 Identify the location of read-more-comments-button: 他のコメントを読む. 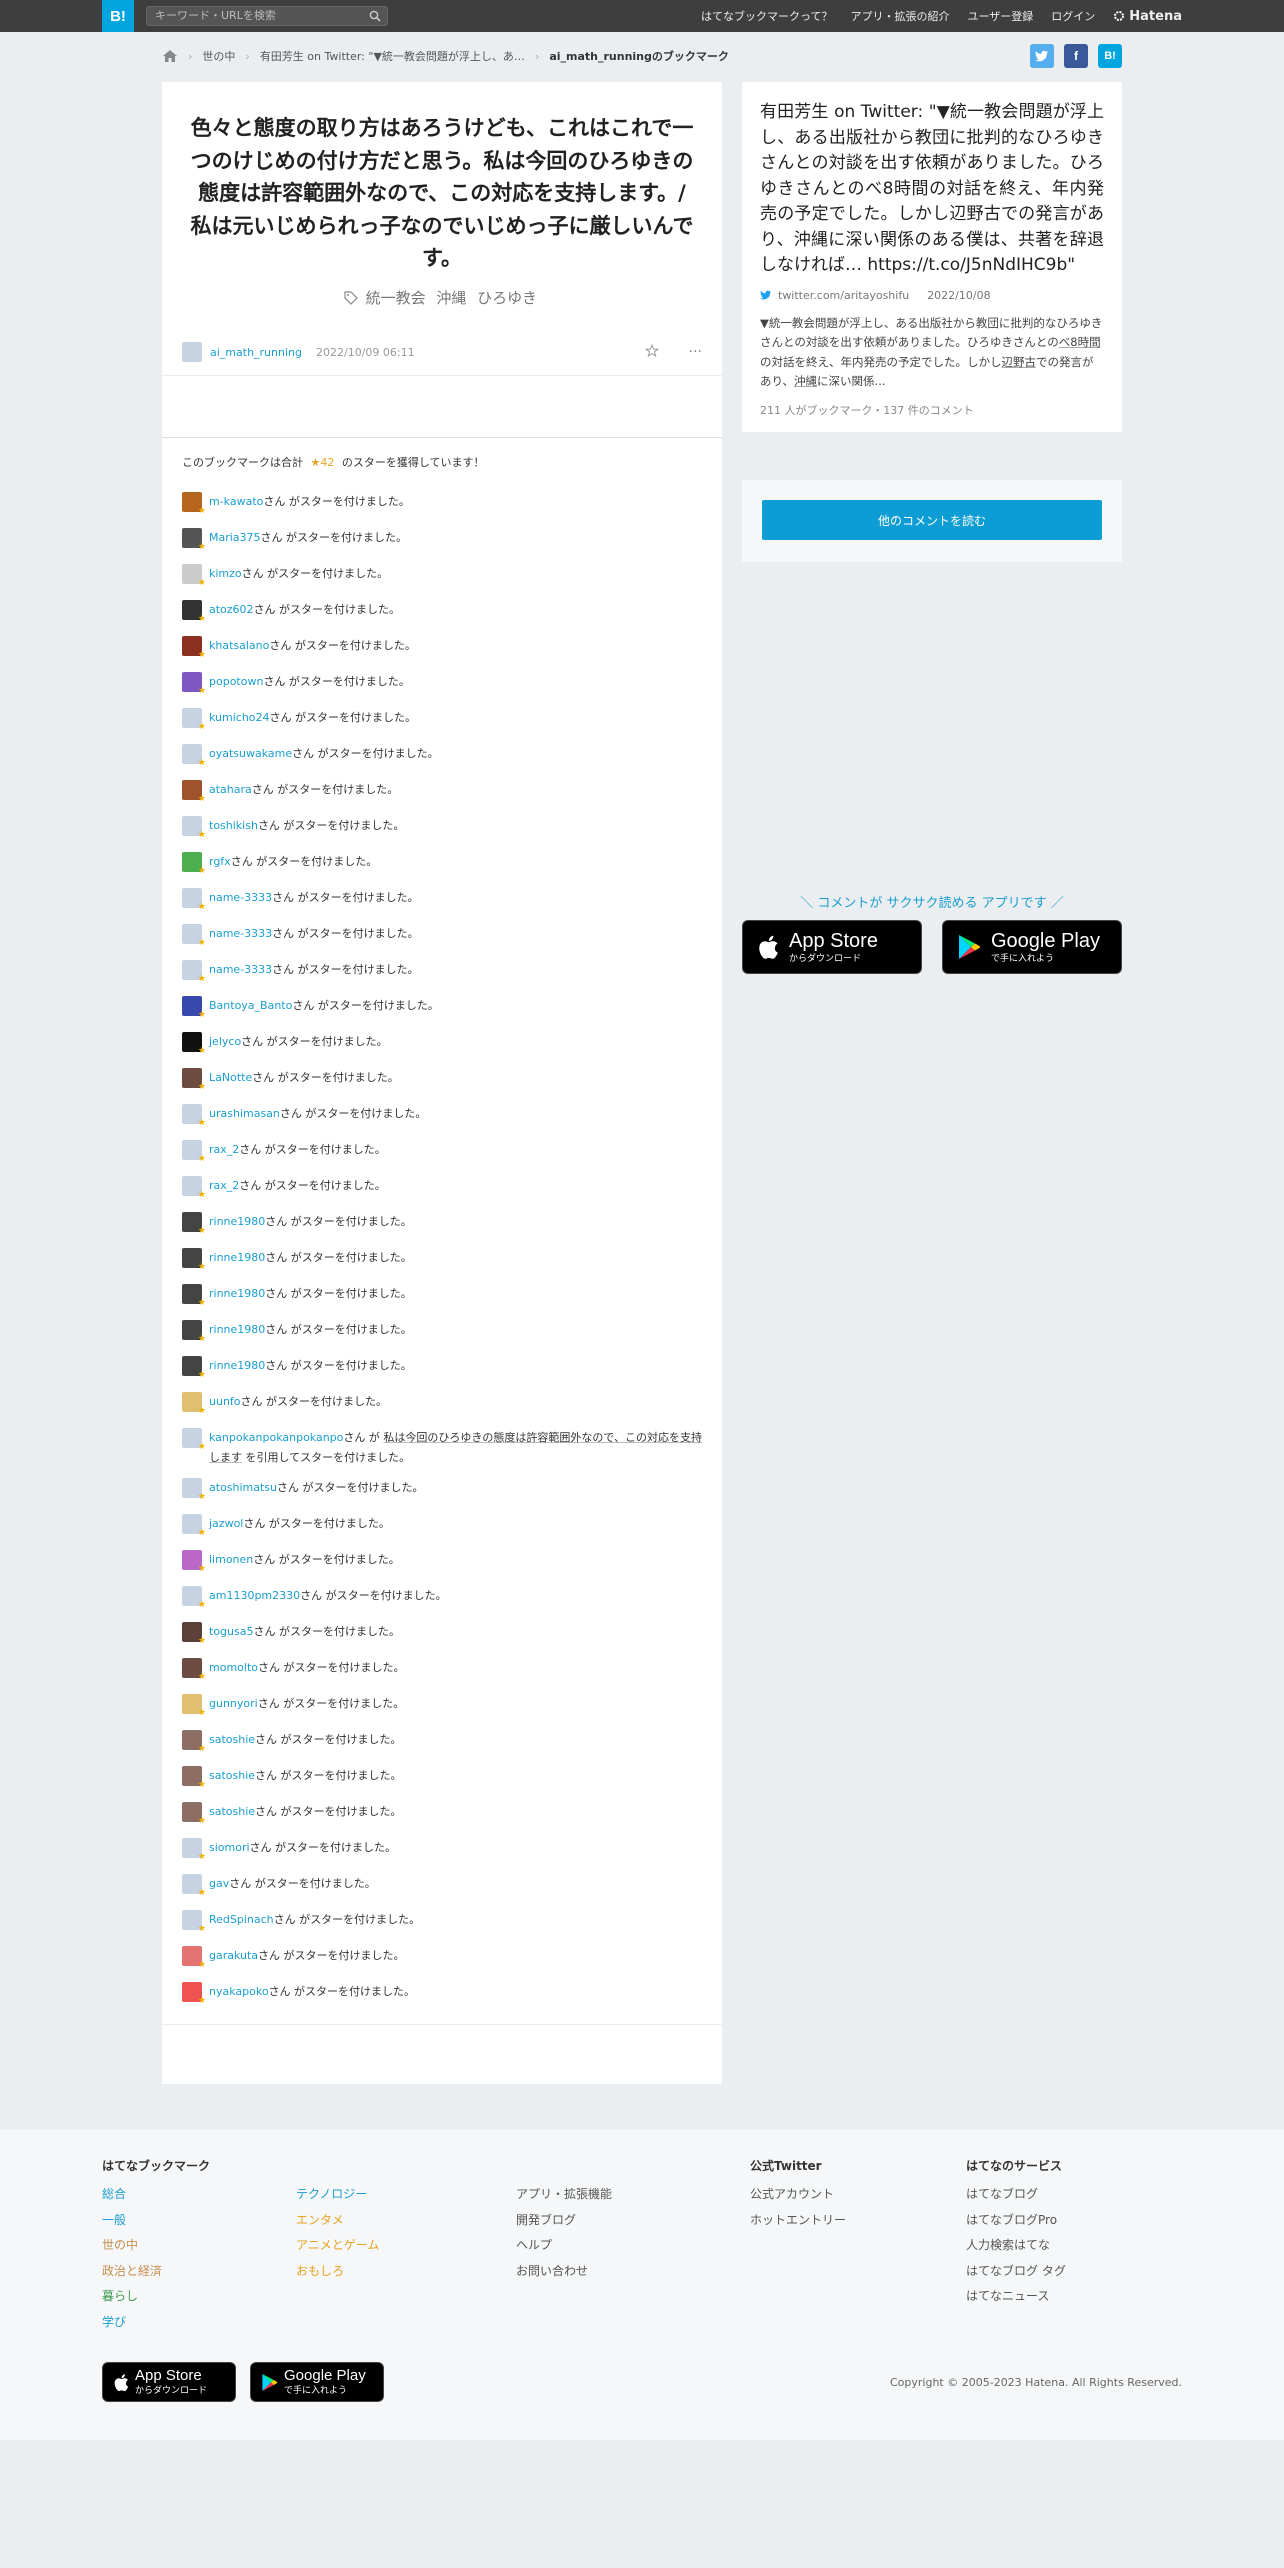
(932, 520).